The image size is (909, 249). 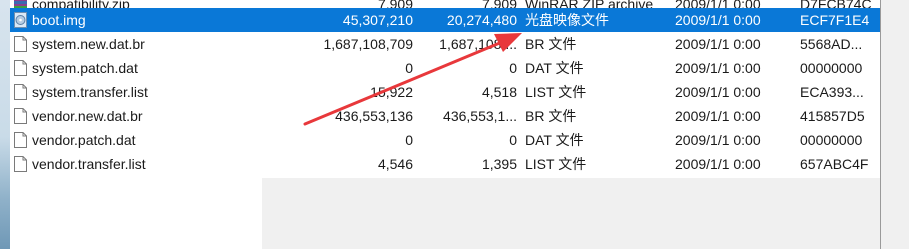 What do you see at coordinates (87, 116) in the screenshot?
I see `file-name: vendor.new.dat.br` at bounding box center [87, 116].